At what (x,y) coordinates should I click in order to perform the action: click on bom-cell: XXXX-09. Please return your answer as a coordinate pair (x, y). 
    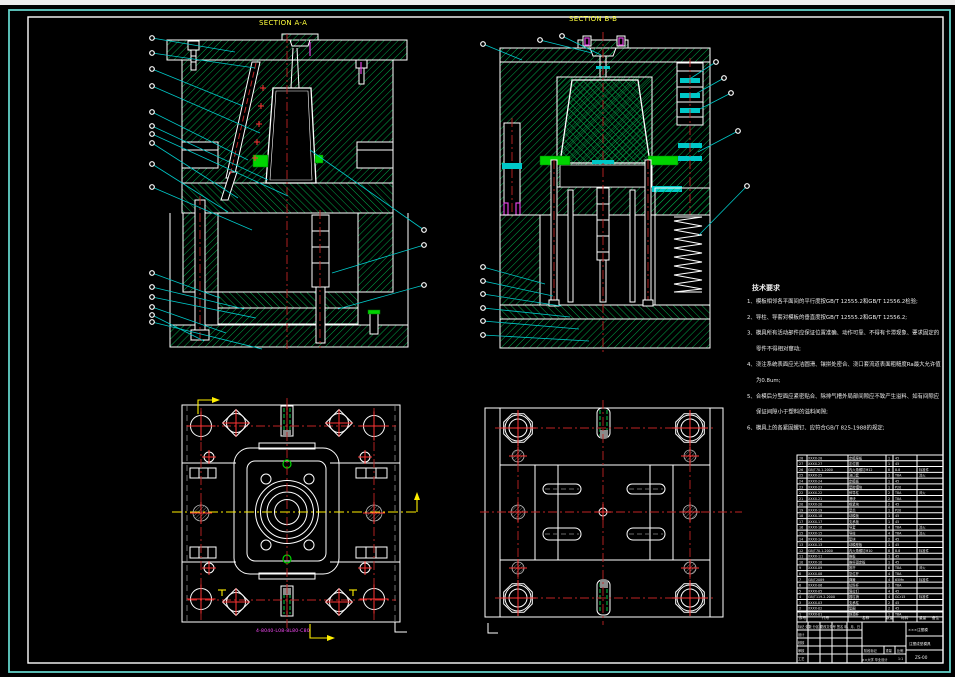
    Looking at the image, I should click on (815, 568).